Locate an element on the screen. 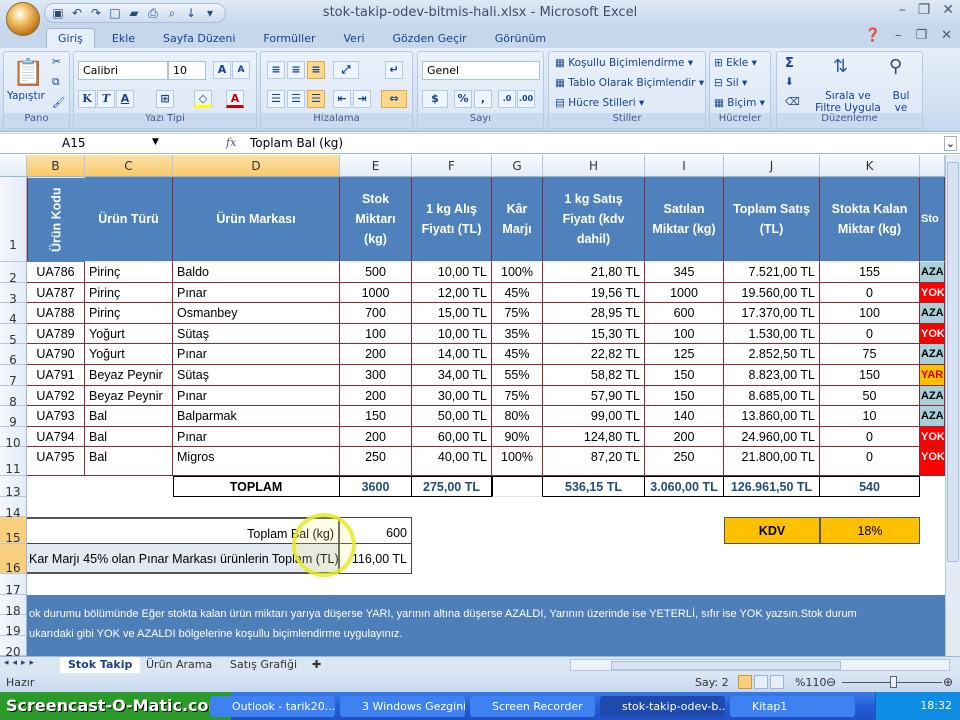  row-header-20: 20 is located at coordinates (13, 647).